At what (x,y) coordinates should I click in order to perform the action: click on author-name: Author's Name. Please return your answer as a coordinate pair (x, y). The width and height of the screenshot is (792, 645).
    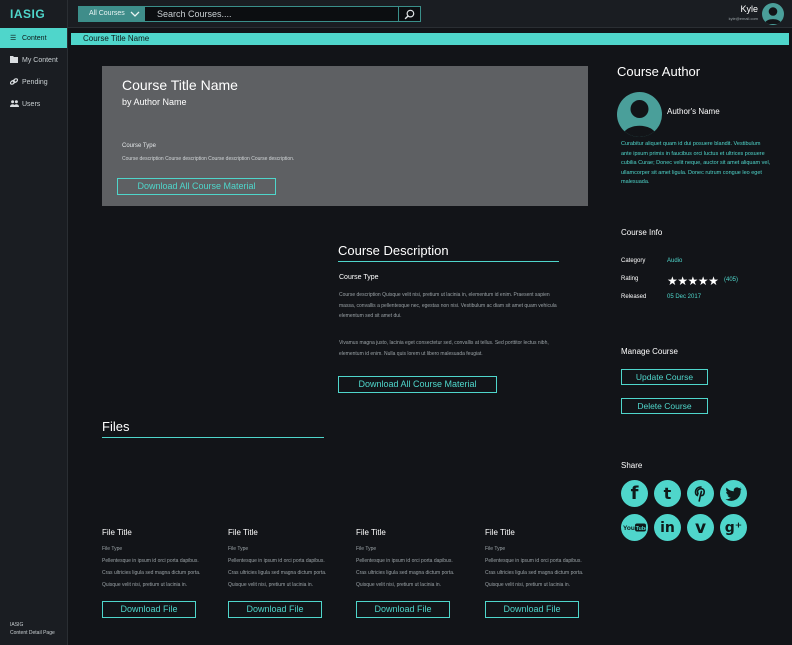
    Looking at the image, I should click on (693, 111).